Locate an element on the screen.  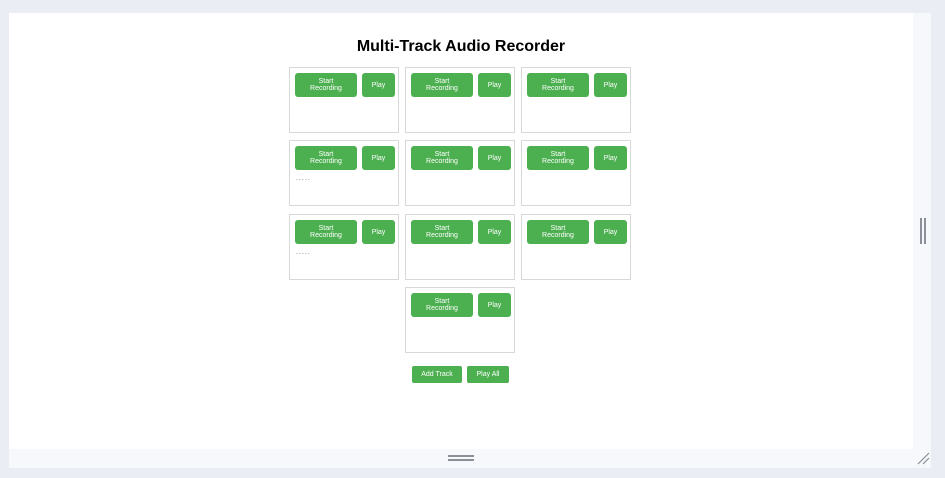
page-title: Multi-Track Audio Recorder is located at coordinates (461, 46).